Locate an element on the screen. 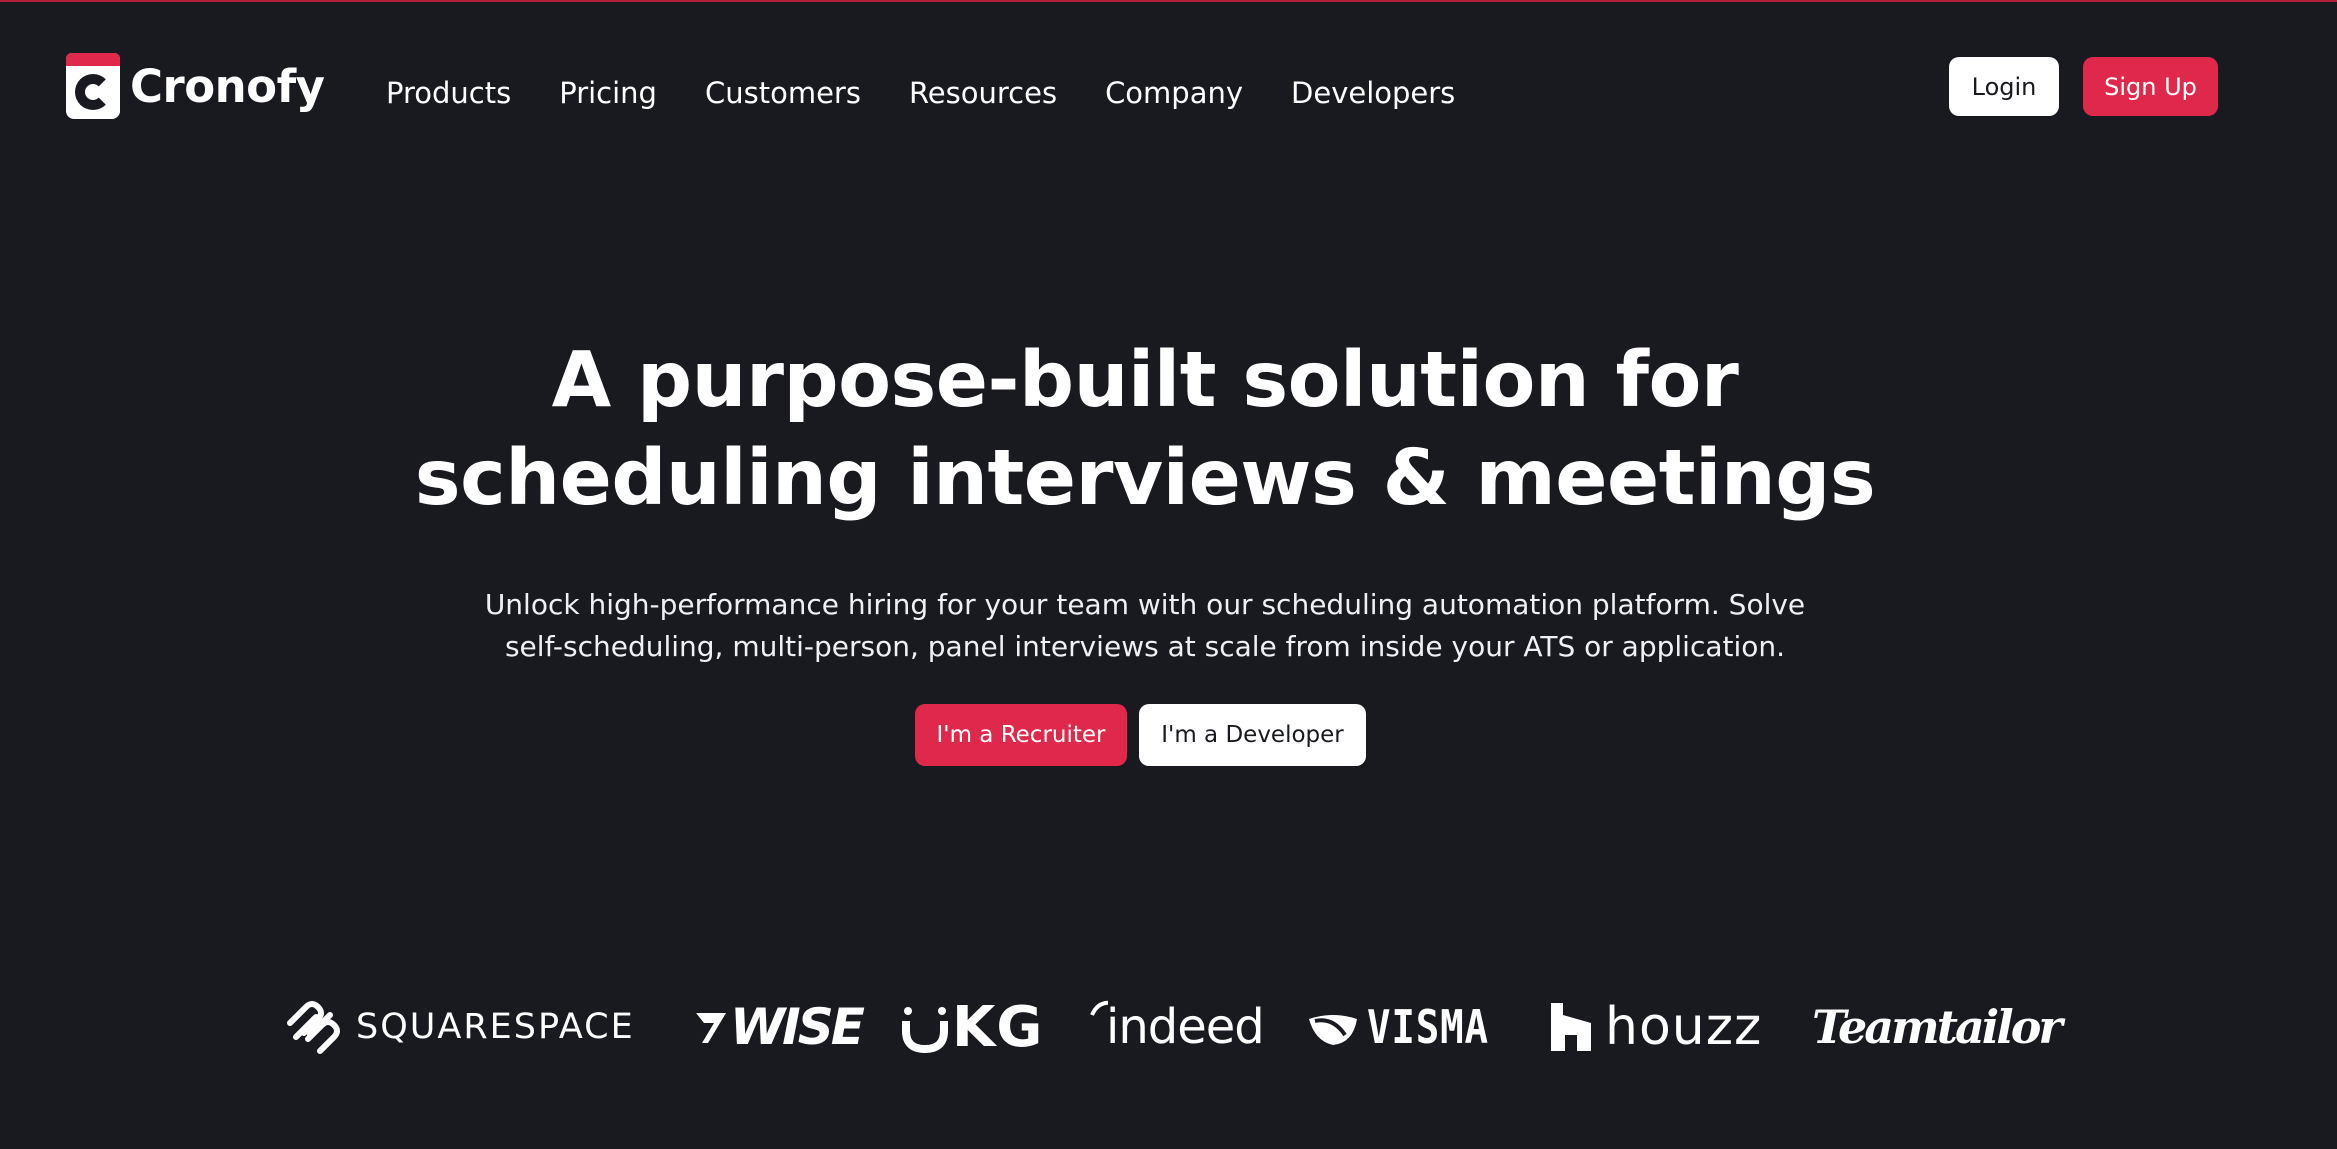 The height and width of the screenshot is (1149, 2337). wise-logo-icon is located at coordinates (711, 1028).